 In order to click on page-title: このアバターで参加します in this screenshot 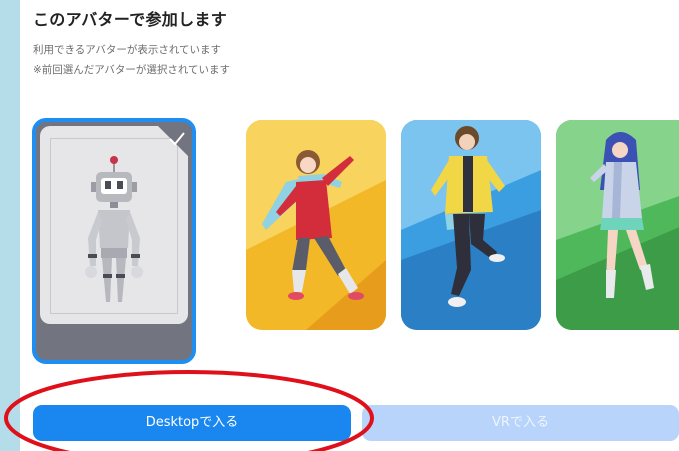, I will do `click(130, 19)`.